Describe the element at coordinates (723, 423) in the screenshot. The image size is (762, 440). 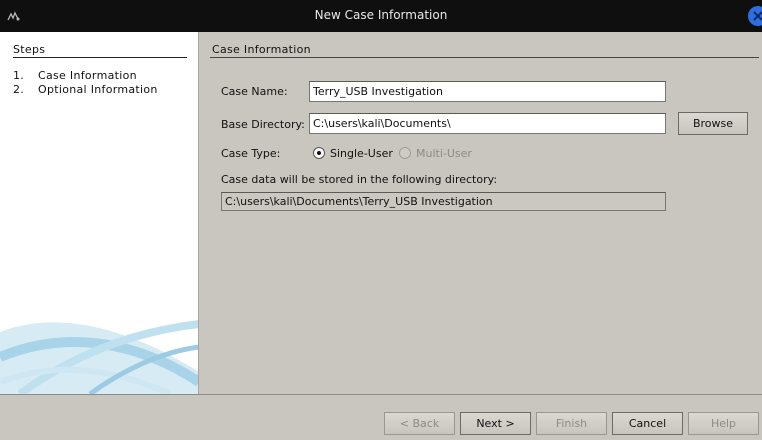
I see `help-button: Help` at that location.